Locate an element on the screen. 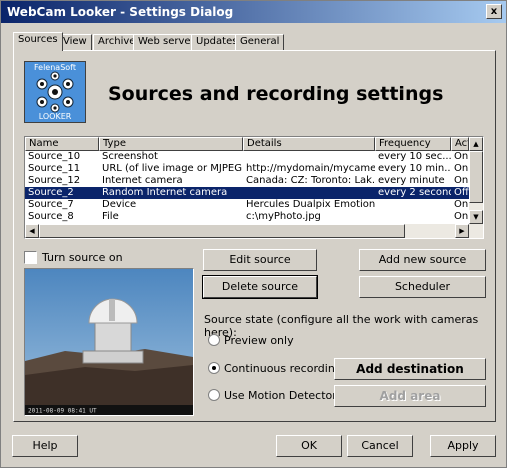 This screenshot has width=507, height=468. vertical-scrollbar: ▲ ▼ is located at coordinates (476, 187).